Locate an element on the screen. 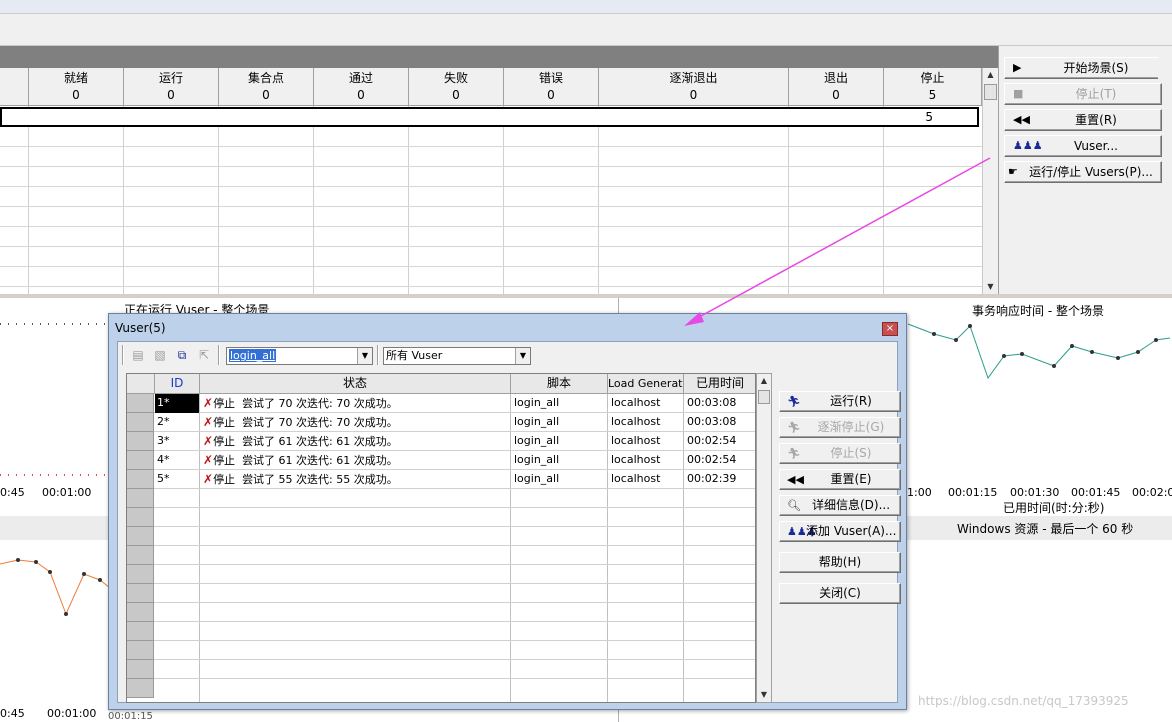  close-button: 关闭(C) is located at coordinates (840, 593).